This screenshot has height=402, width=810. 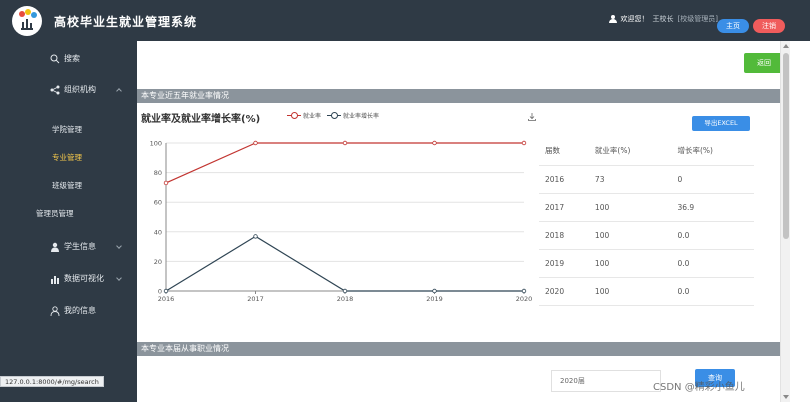 I want to click on table-header-cell: 届数, so click(x=564, y=151).